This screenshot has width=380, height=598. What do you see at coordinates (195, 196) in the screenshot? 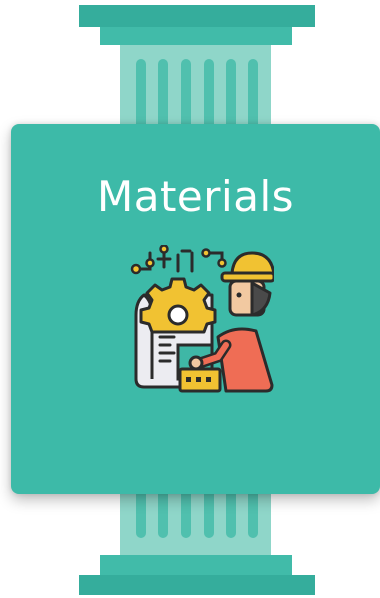
I see `card-title: Materials` at bounding box center [195, 196].